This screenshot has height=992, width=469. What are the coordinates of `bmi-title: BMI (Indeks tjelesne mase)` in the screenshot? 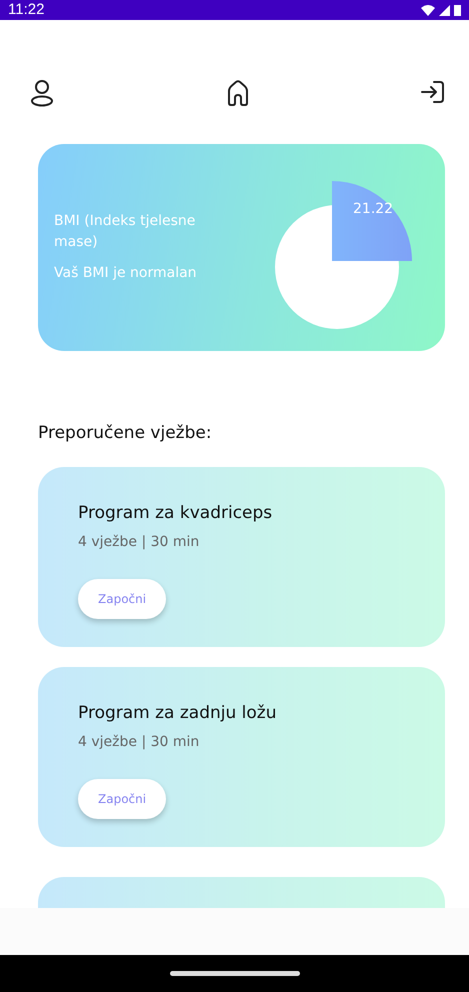 It's located at (125, 232).